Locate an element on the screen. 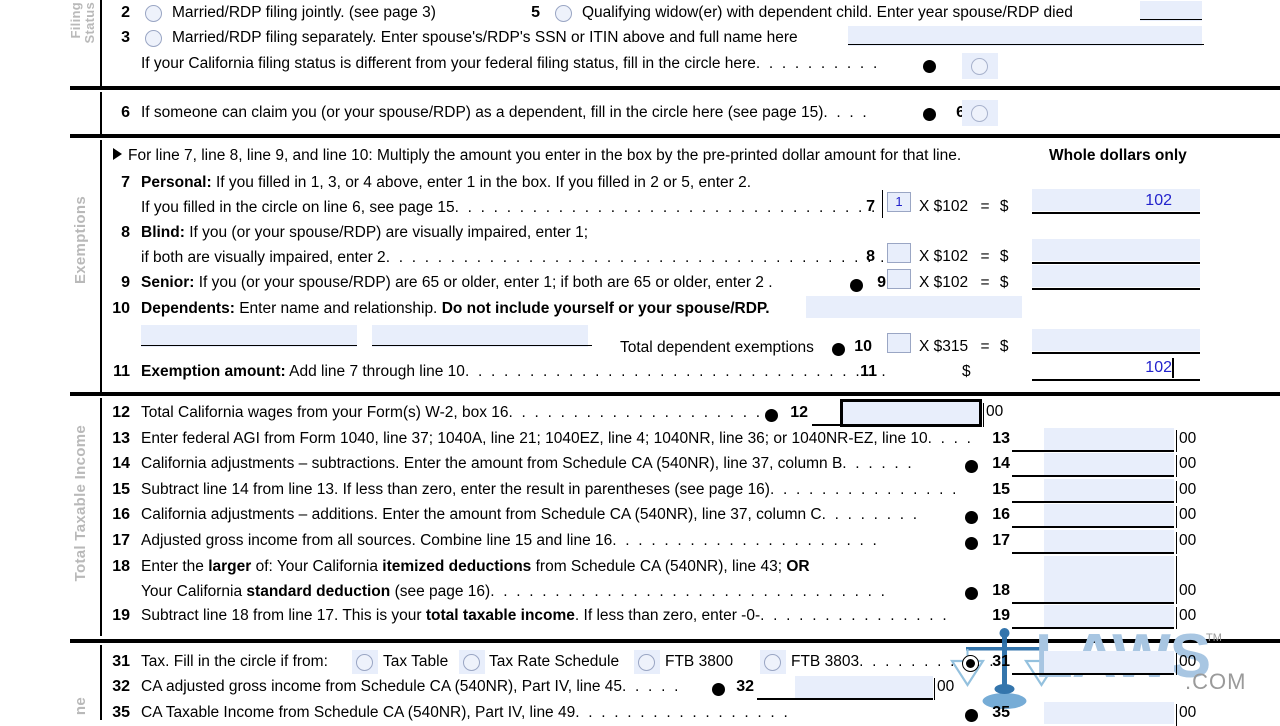 The image size is (1280, 726). section-label-total-taxable-income: Total Taxable Income is located at coordinates (80, 503).